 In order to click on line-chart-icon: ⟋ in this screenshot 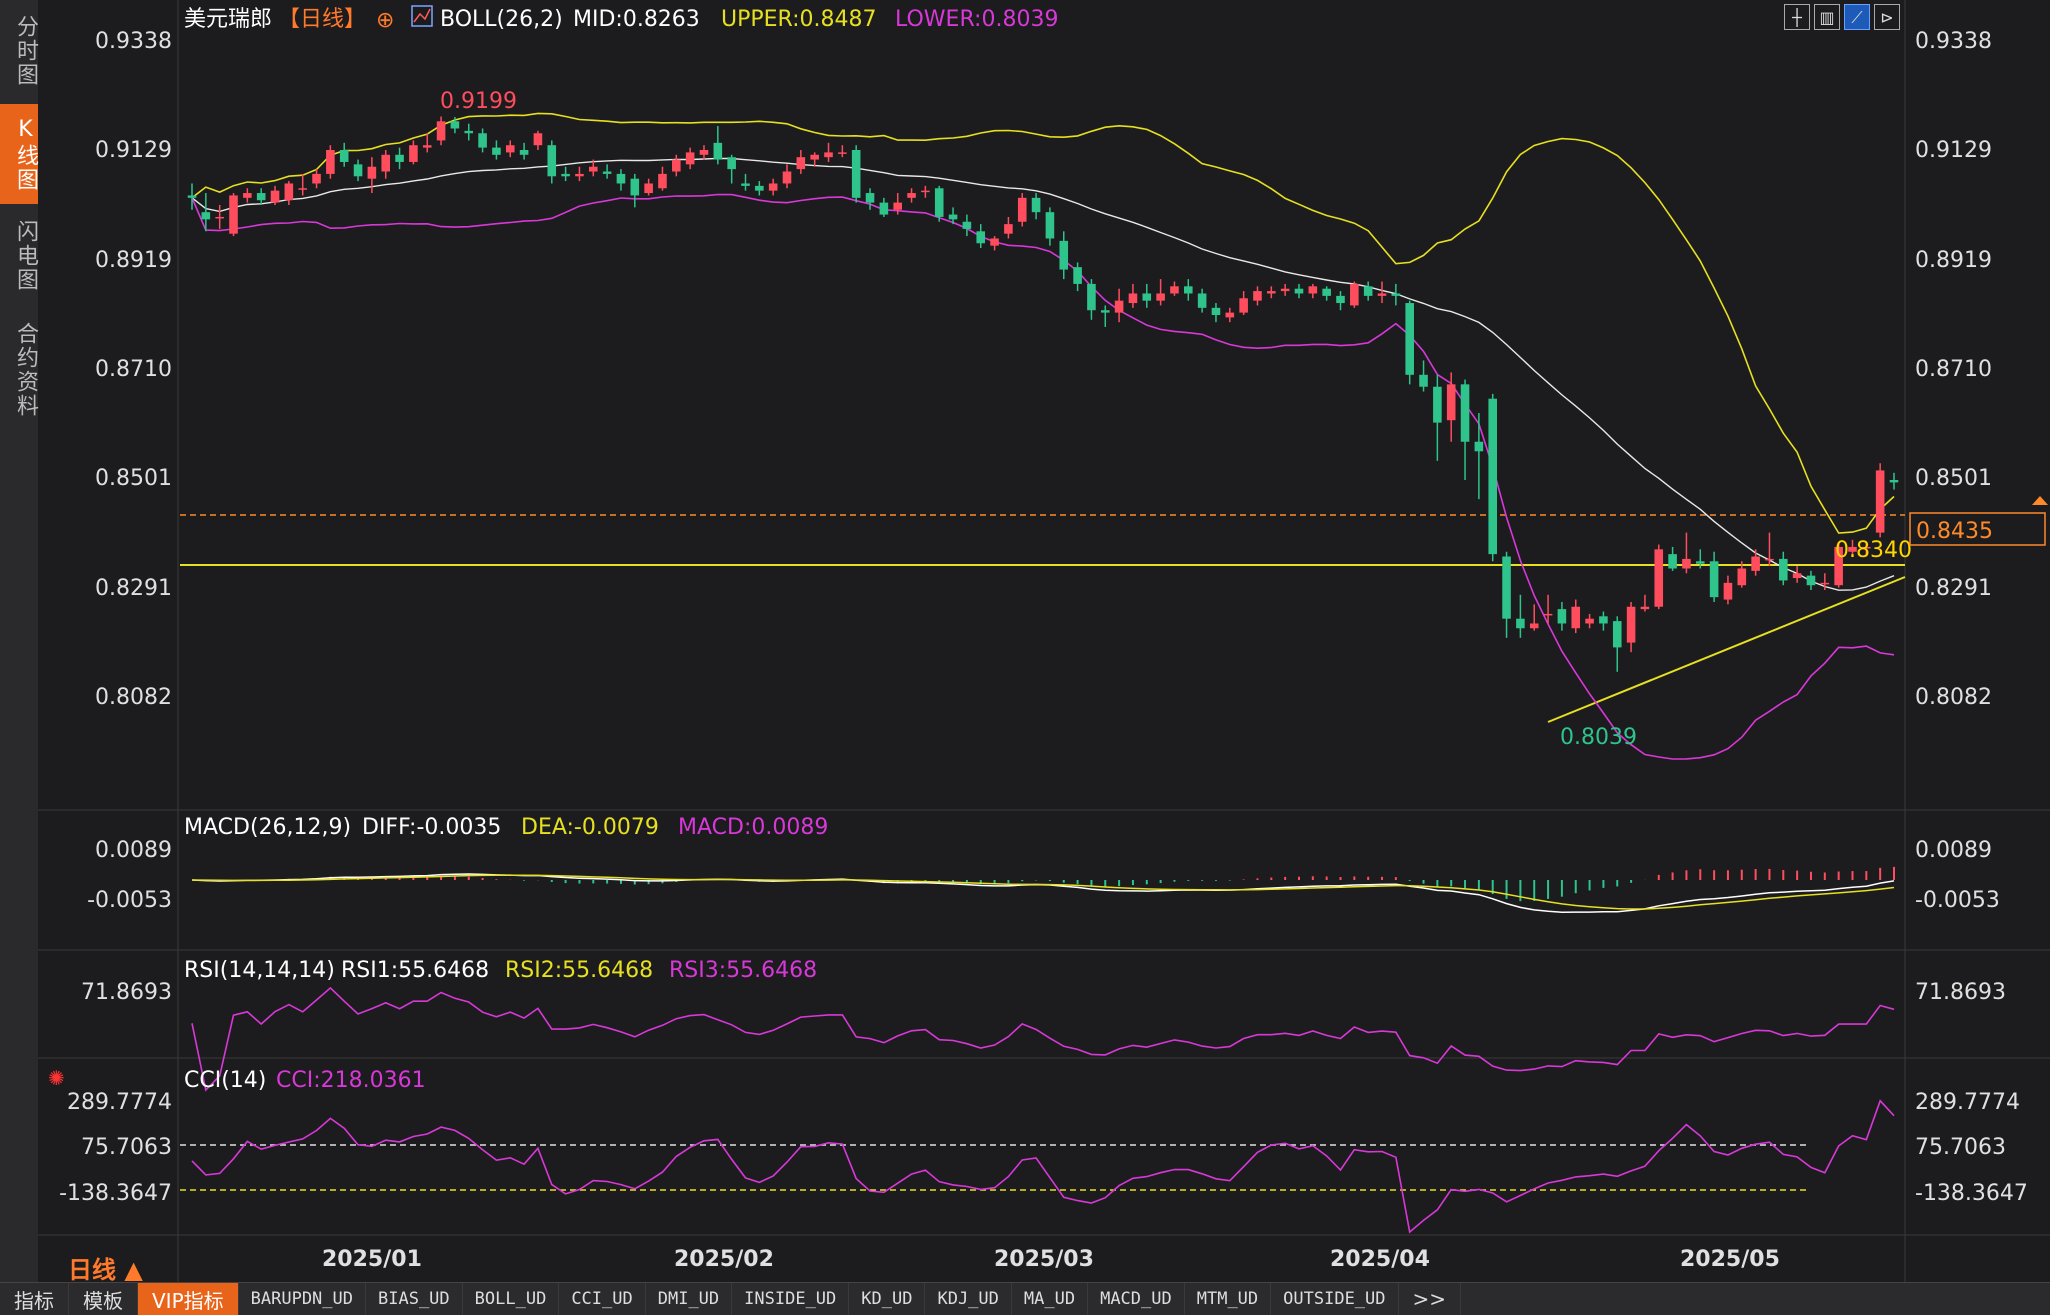, I will do `click(1857, 17)`.